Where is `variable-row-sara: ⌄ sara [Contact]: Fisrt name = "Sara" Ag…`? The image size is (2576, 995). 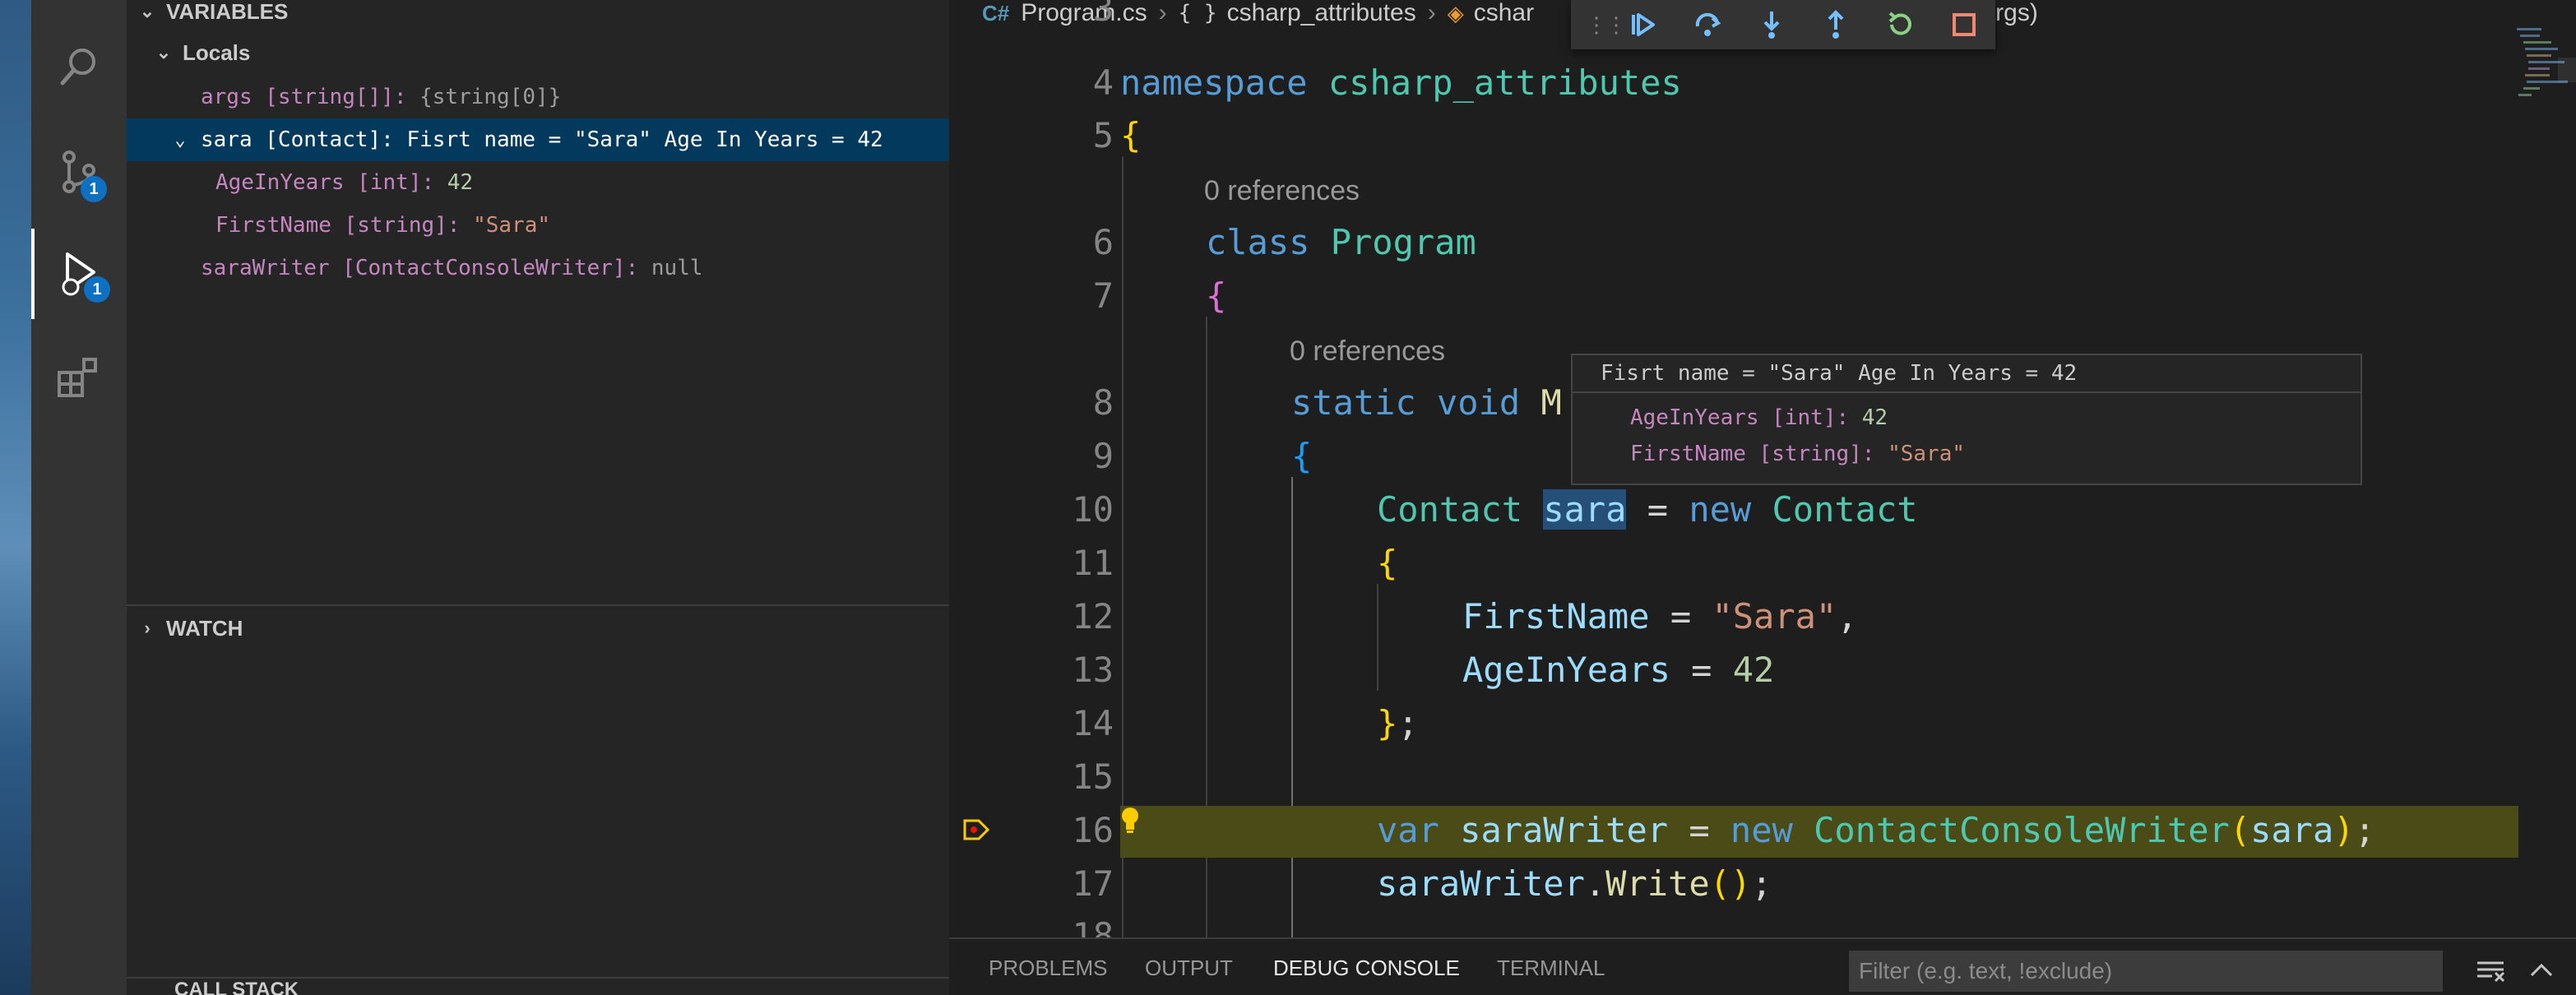 variable-row-sara: ⌄ sara [Contact]: Fisrt name = "Sara" Ag… is located at coordinates (538, 139).